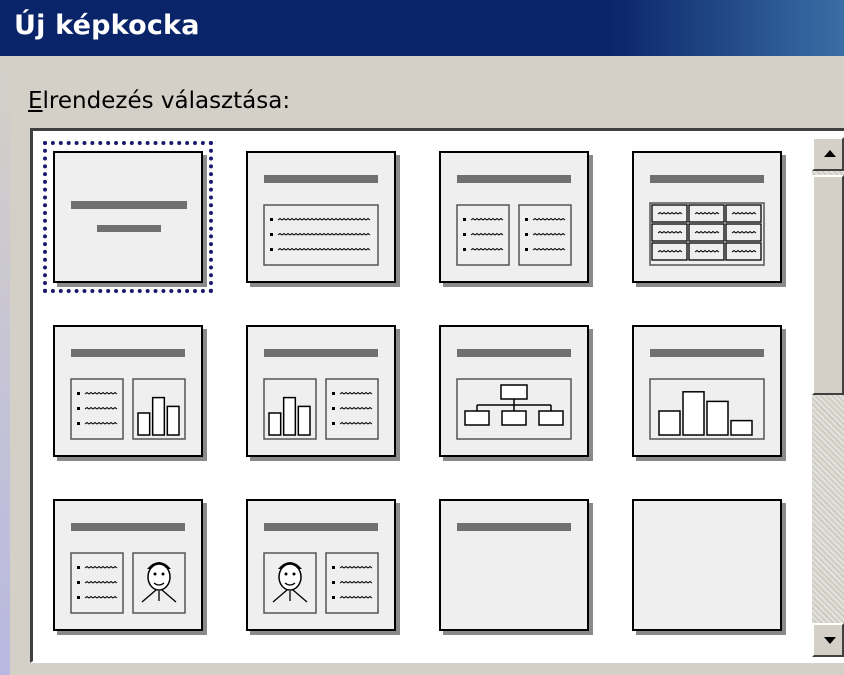  I want to click on scroll-thumb, so click(828, 285).